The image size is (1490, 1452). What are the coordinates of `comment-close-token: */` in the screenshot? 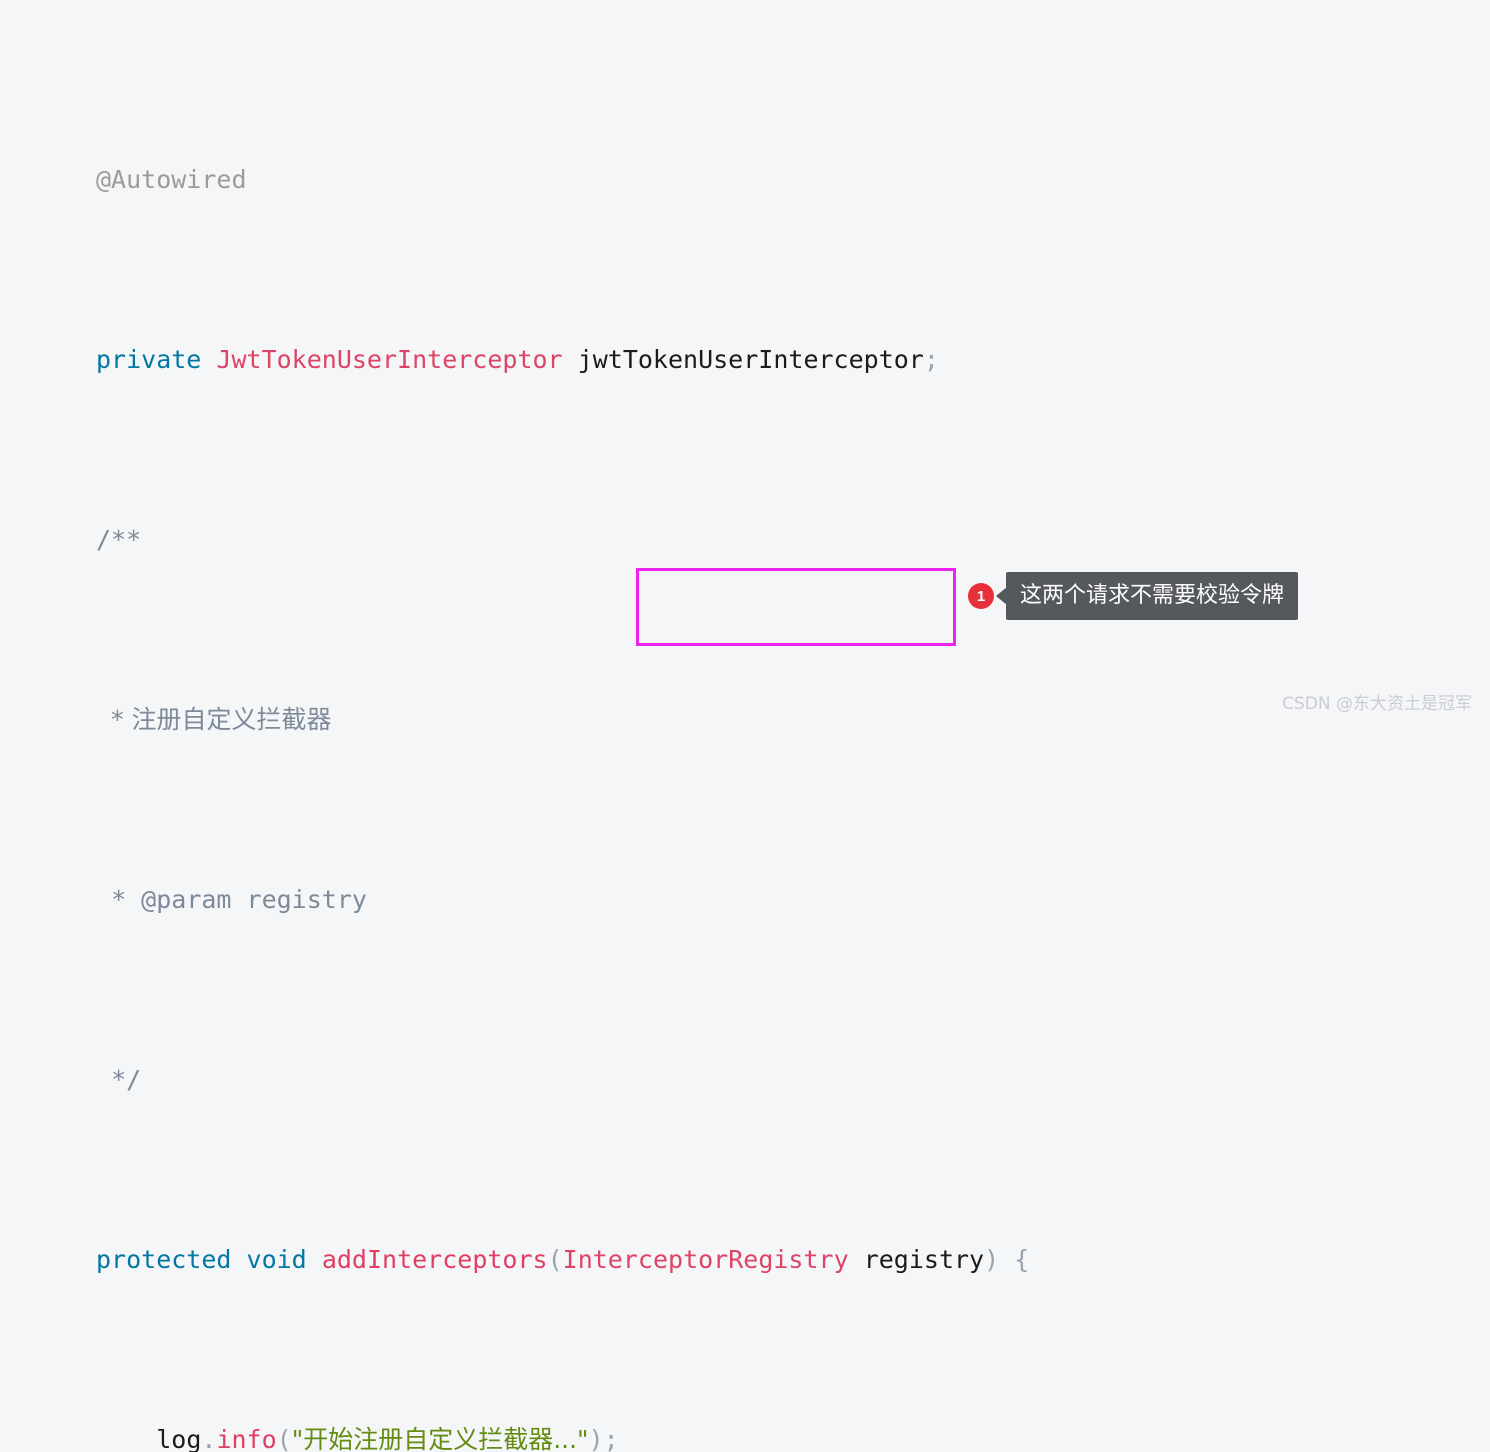 It's located at (126, 1079).